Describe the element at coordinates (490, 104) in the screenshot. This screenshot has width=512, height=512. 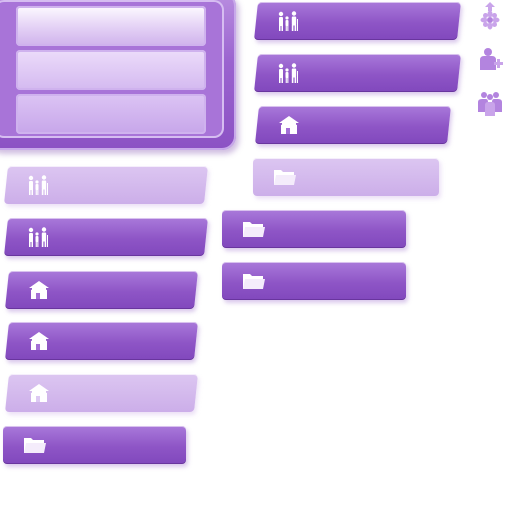
I see `group-icon` at that location.